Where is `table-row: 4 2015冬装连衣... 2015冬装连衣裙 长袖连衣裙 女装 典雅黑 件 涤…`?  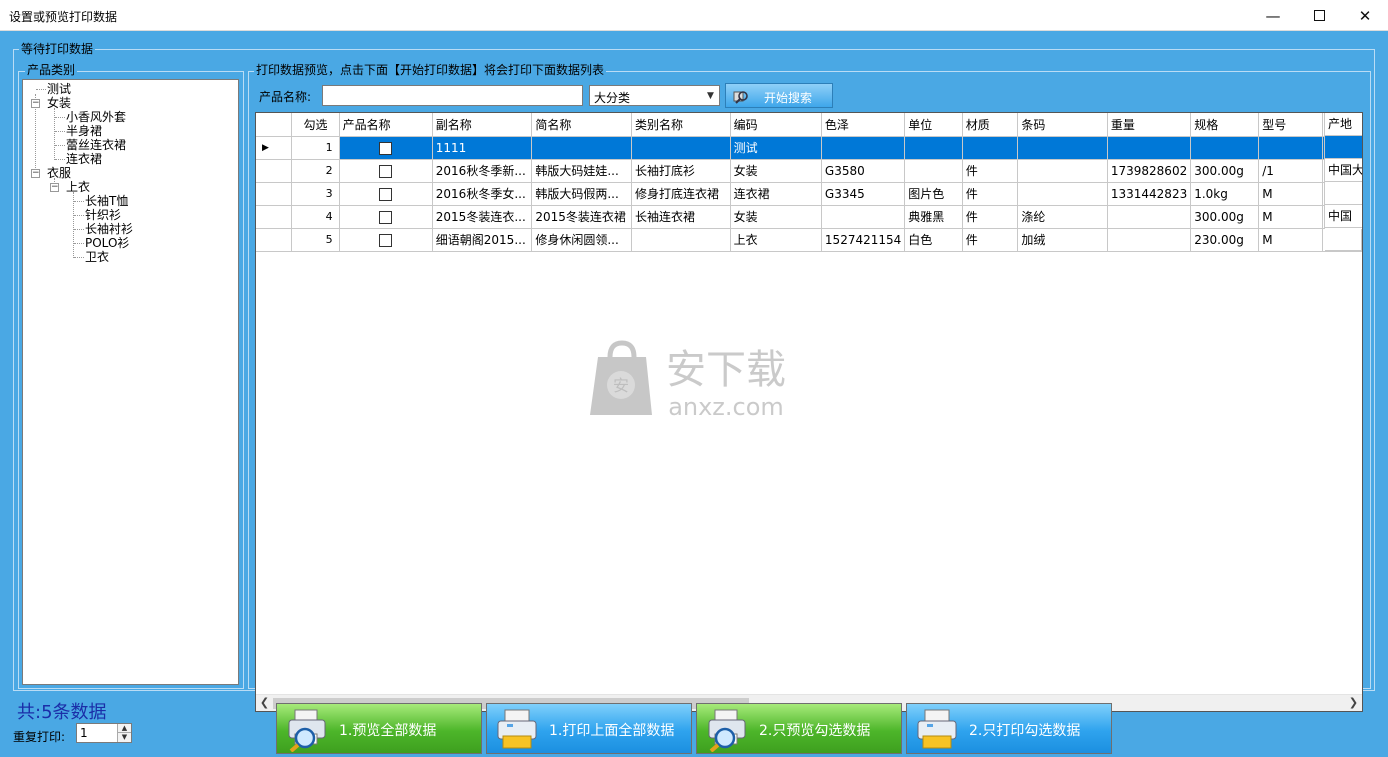
table-row: 4 2015冬装连衣... 2015冬装连衣裙 长袖连衣裙 女装 典雅黑 件 涤… is located at coordinates (809, 217).